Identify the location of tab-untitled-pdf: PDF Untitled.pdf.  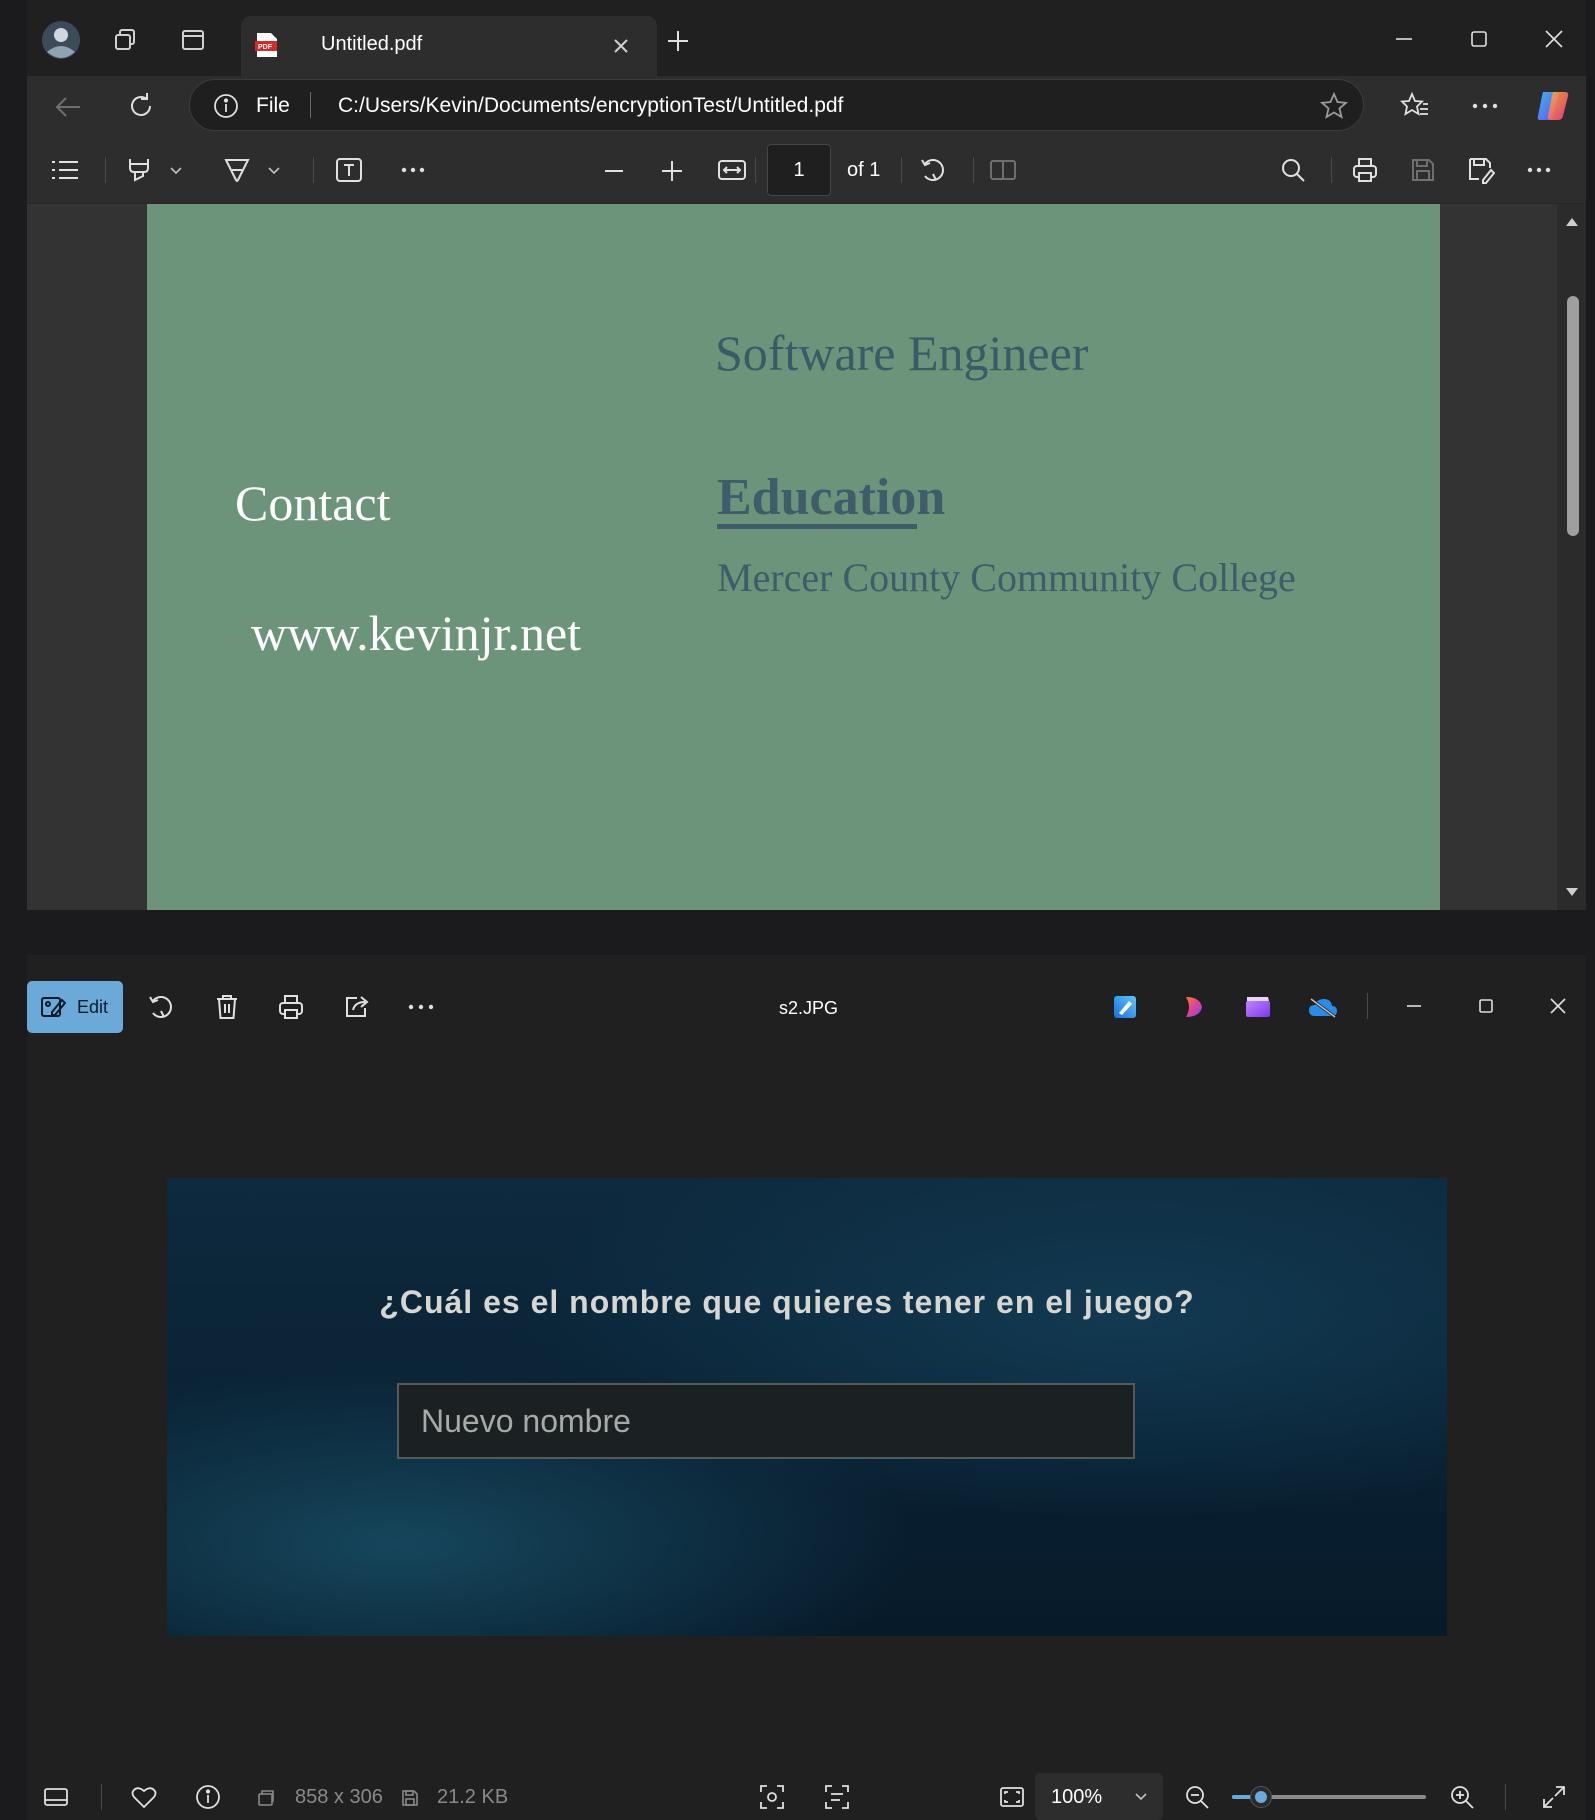
(449, 46).